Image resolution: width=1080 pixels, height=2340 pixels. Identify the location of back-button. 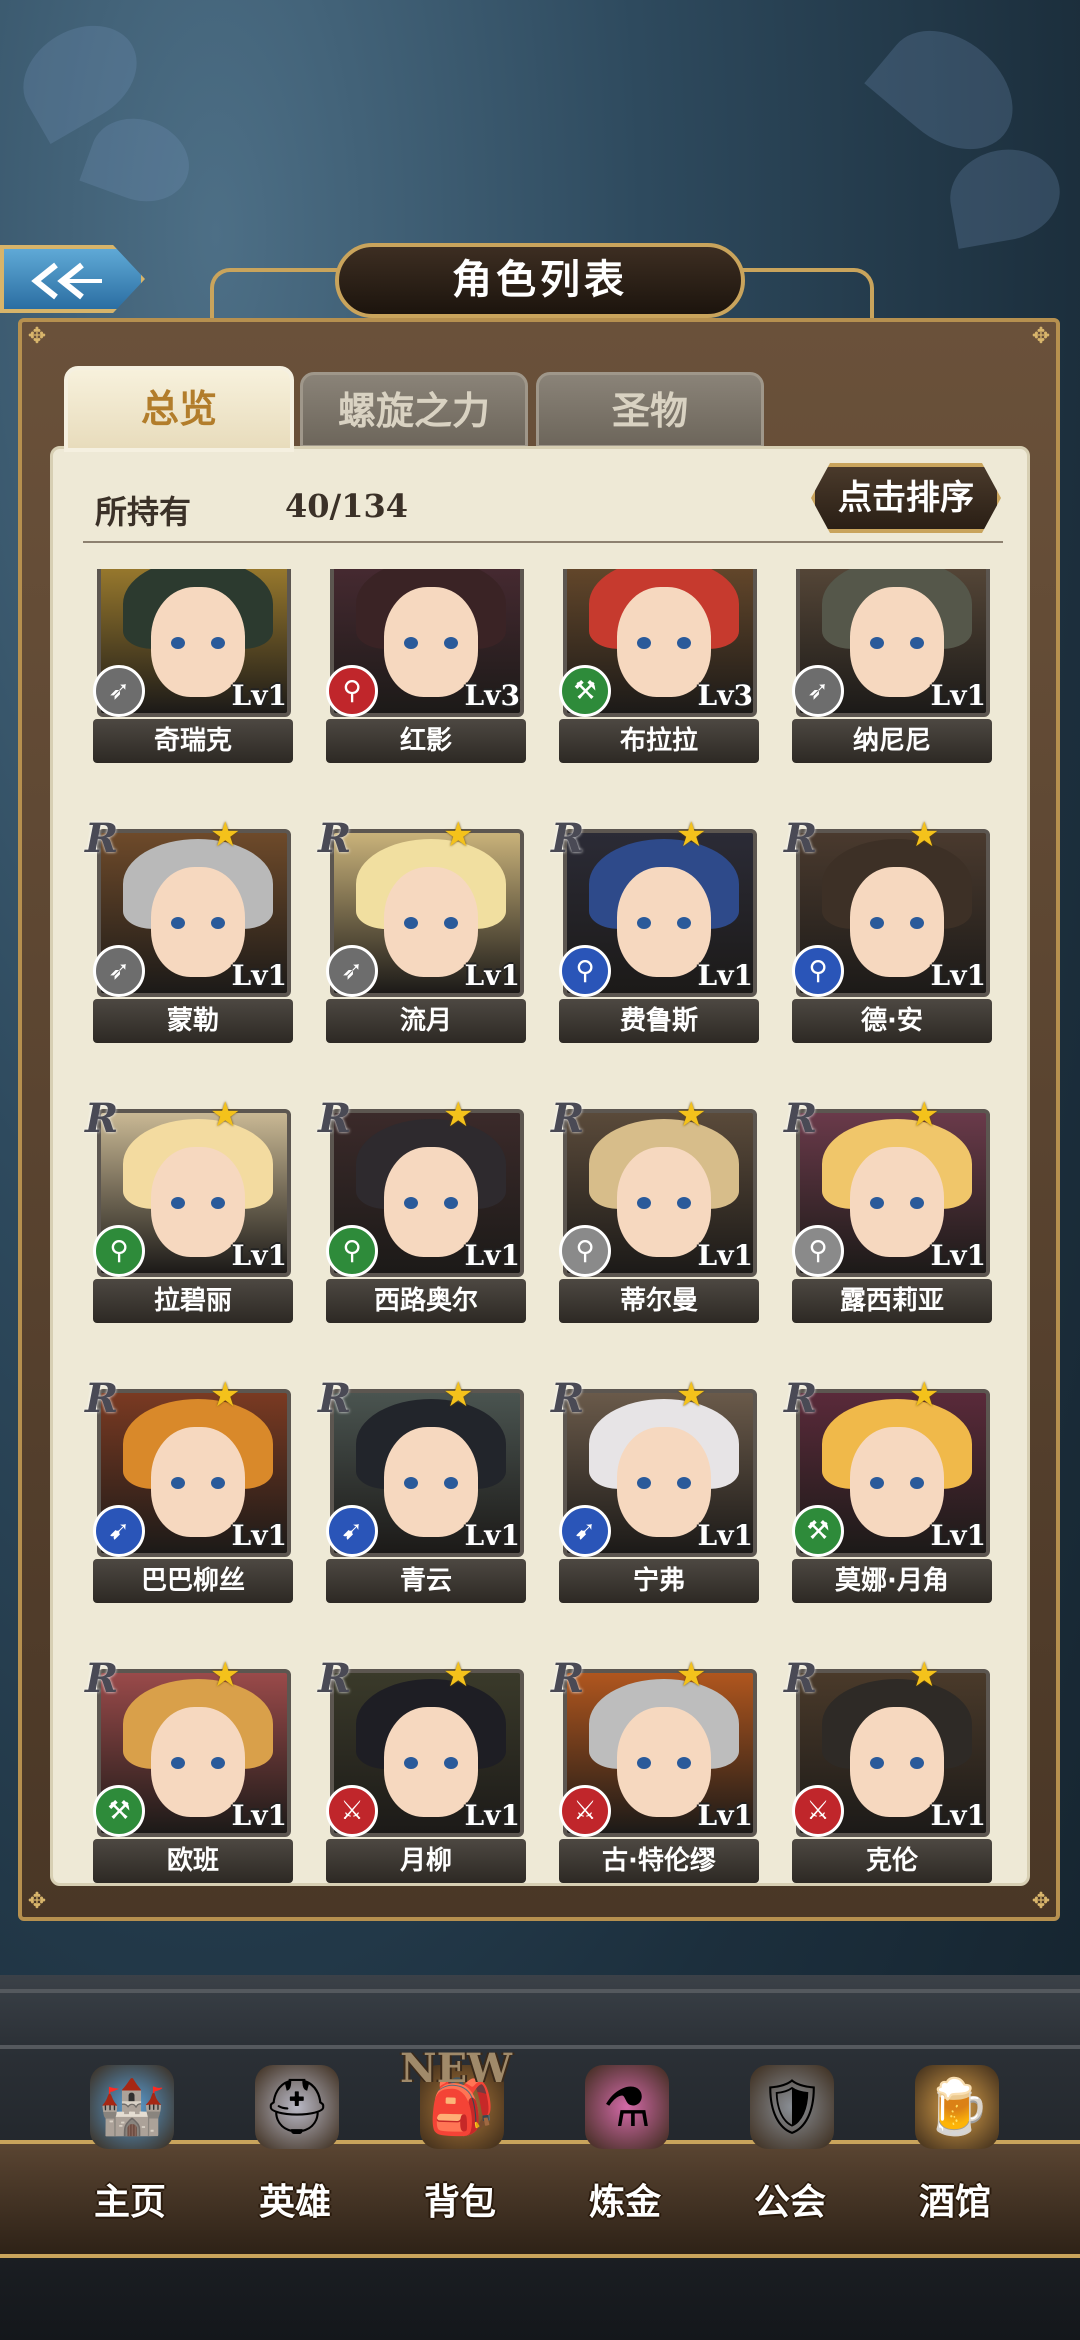
(72, 279).